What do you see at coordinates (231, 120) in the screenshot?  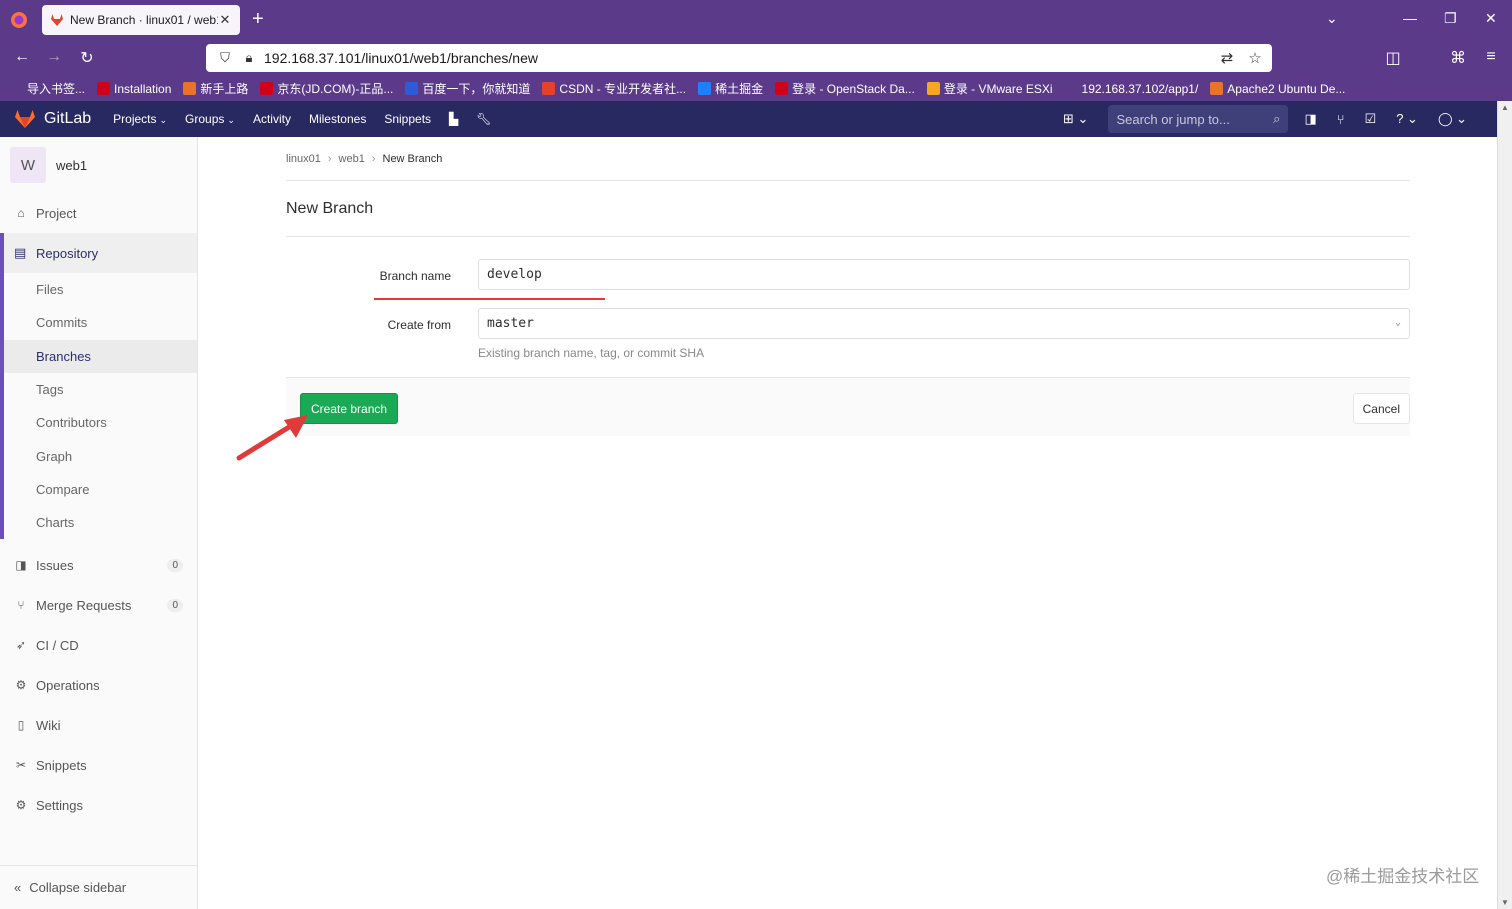 I see `chevron-down-icon: ⌄` at bounding box center [231, 120].